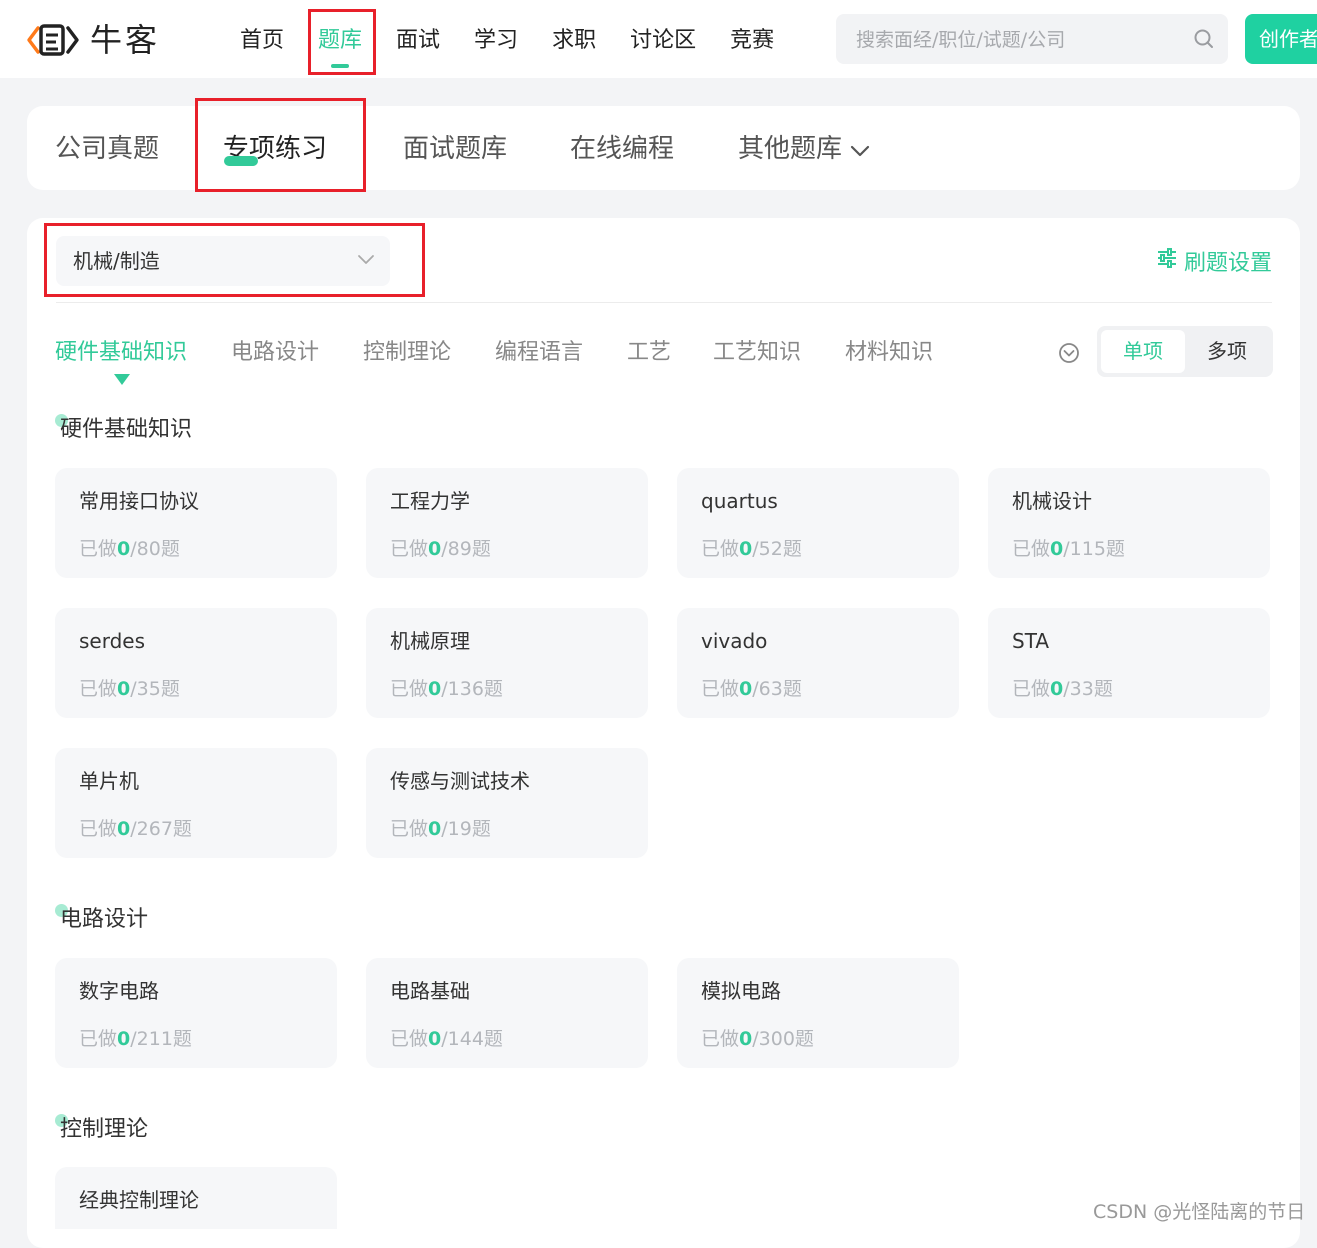 This screenshot has width=1317, height=1248. Describe the element at coordinates (1204, 39) in the screenshot. I see `search-icon` at that location.